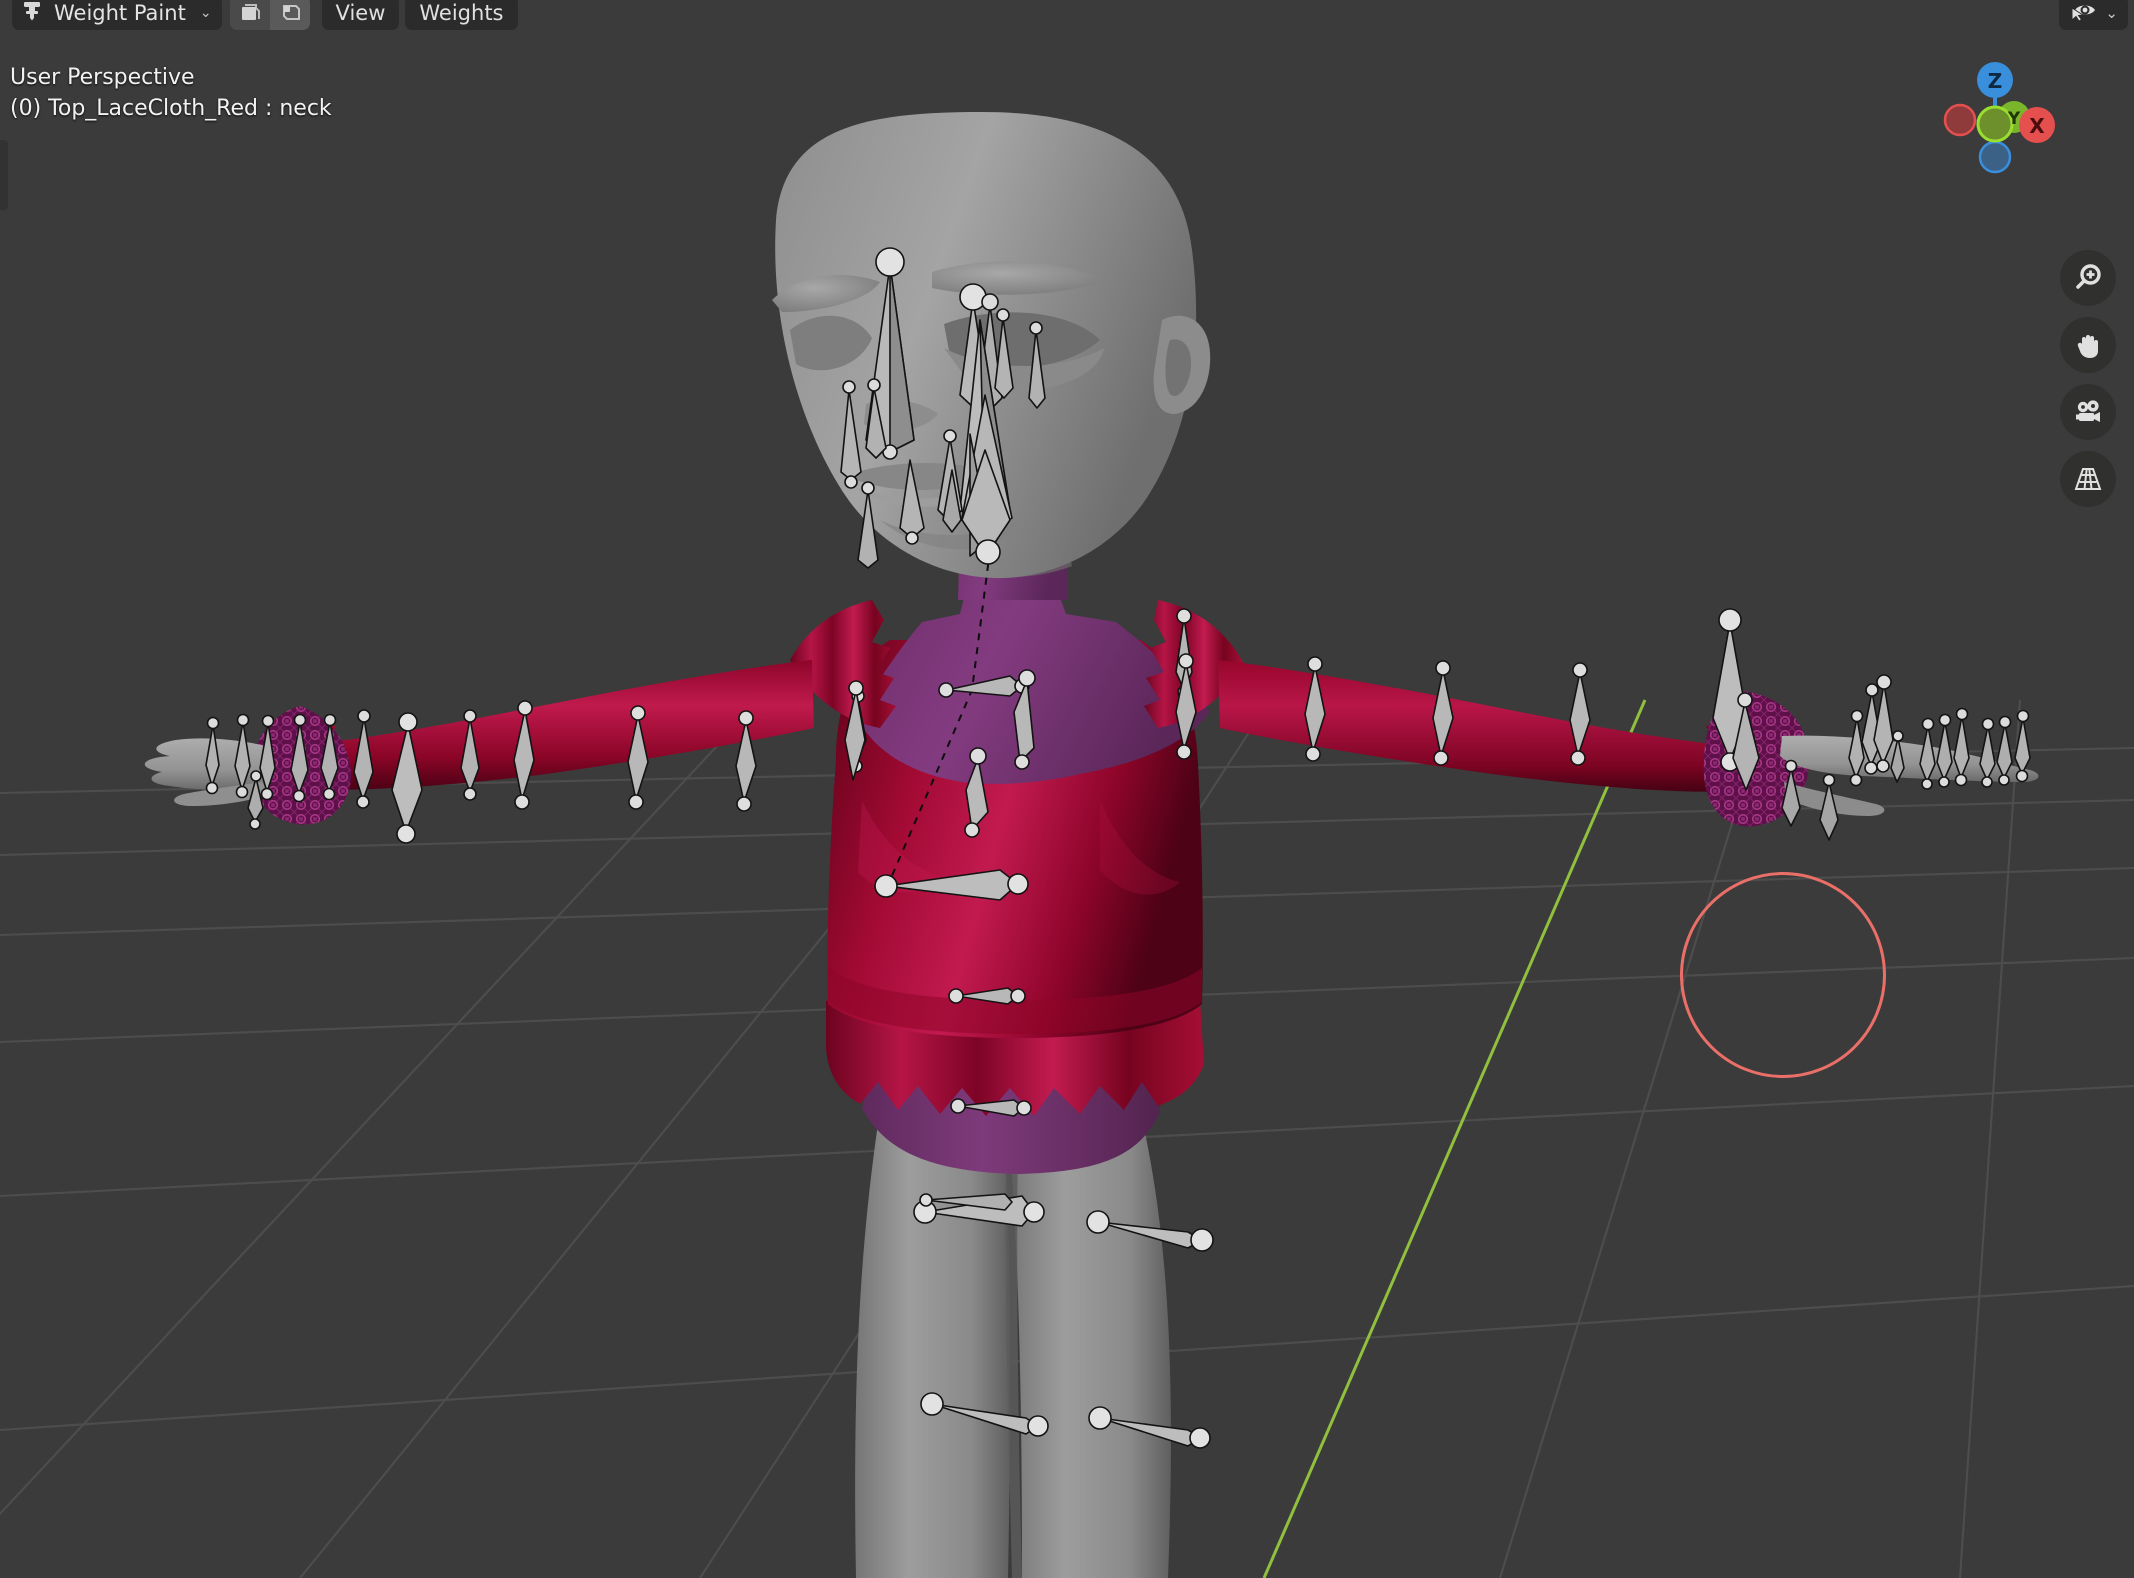 This screenshot has height=1578, width=2134. What do you see at coordinates (2088, 345) in the screenshot?
I see `pan-tool-button` at bounding box center [2088, 345].